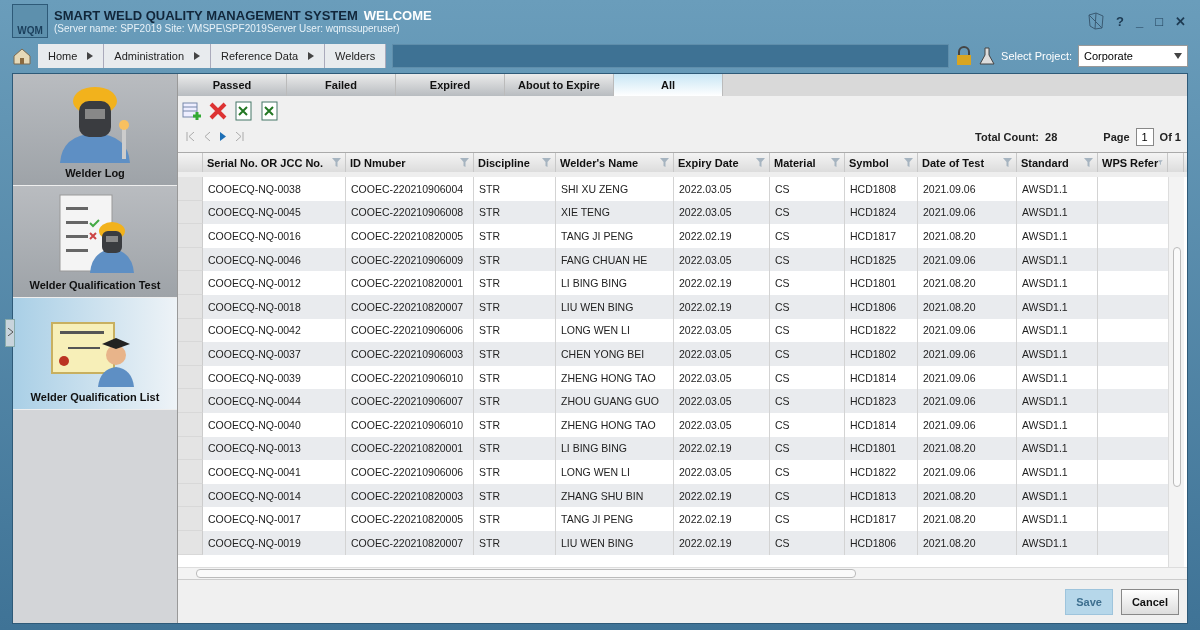 The image size is (1200, 630). Describe the element at coordinates (356, 56) in the screenshot. I see `breadcrumb-item: Welders` at that location.